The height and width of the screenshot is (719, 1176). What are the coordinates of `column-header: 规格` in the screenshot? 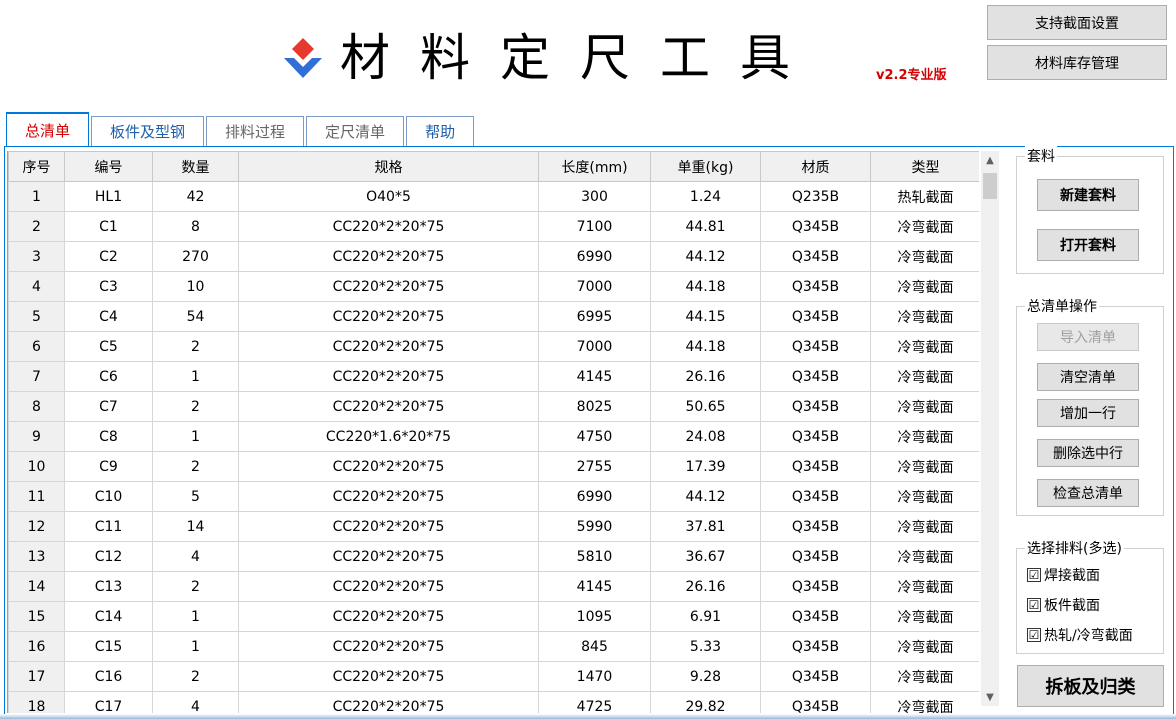 It's located at (388, 166).